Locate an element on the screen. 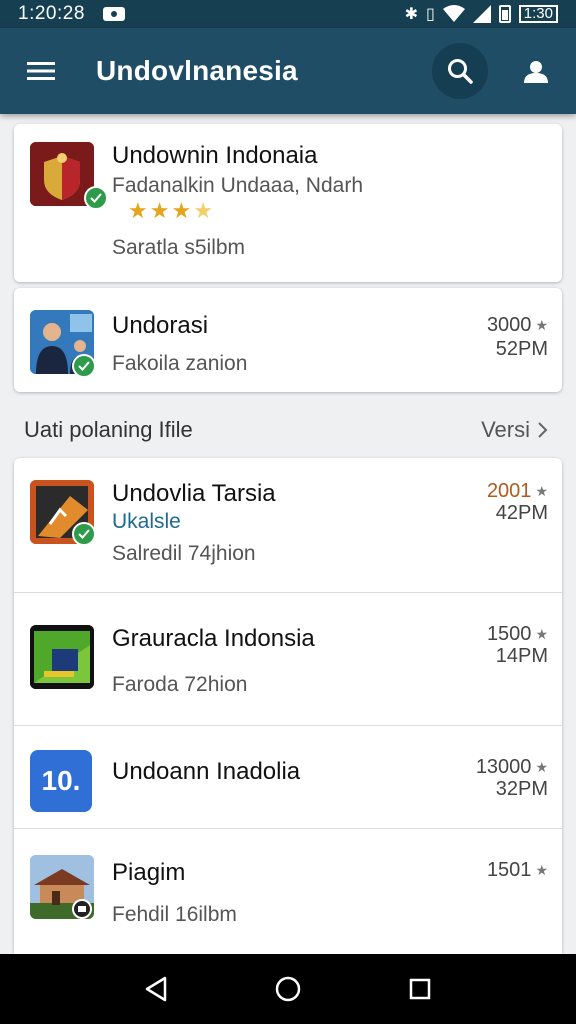 The width and height of the screenshot is (576, 1024). account-button is located at coordinates (536, 71).